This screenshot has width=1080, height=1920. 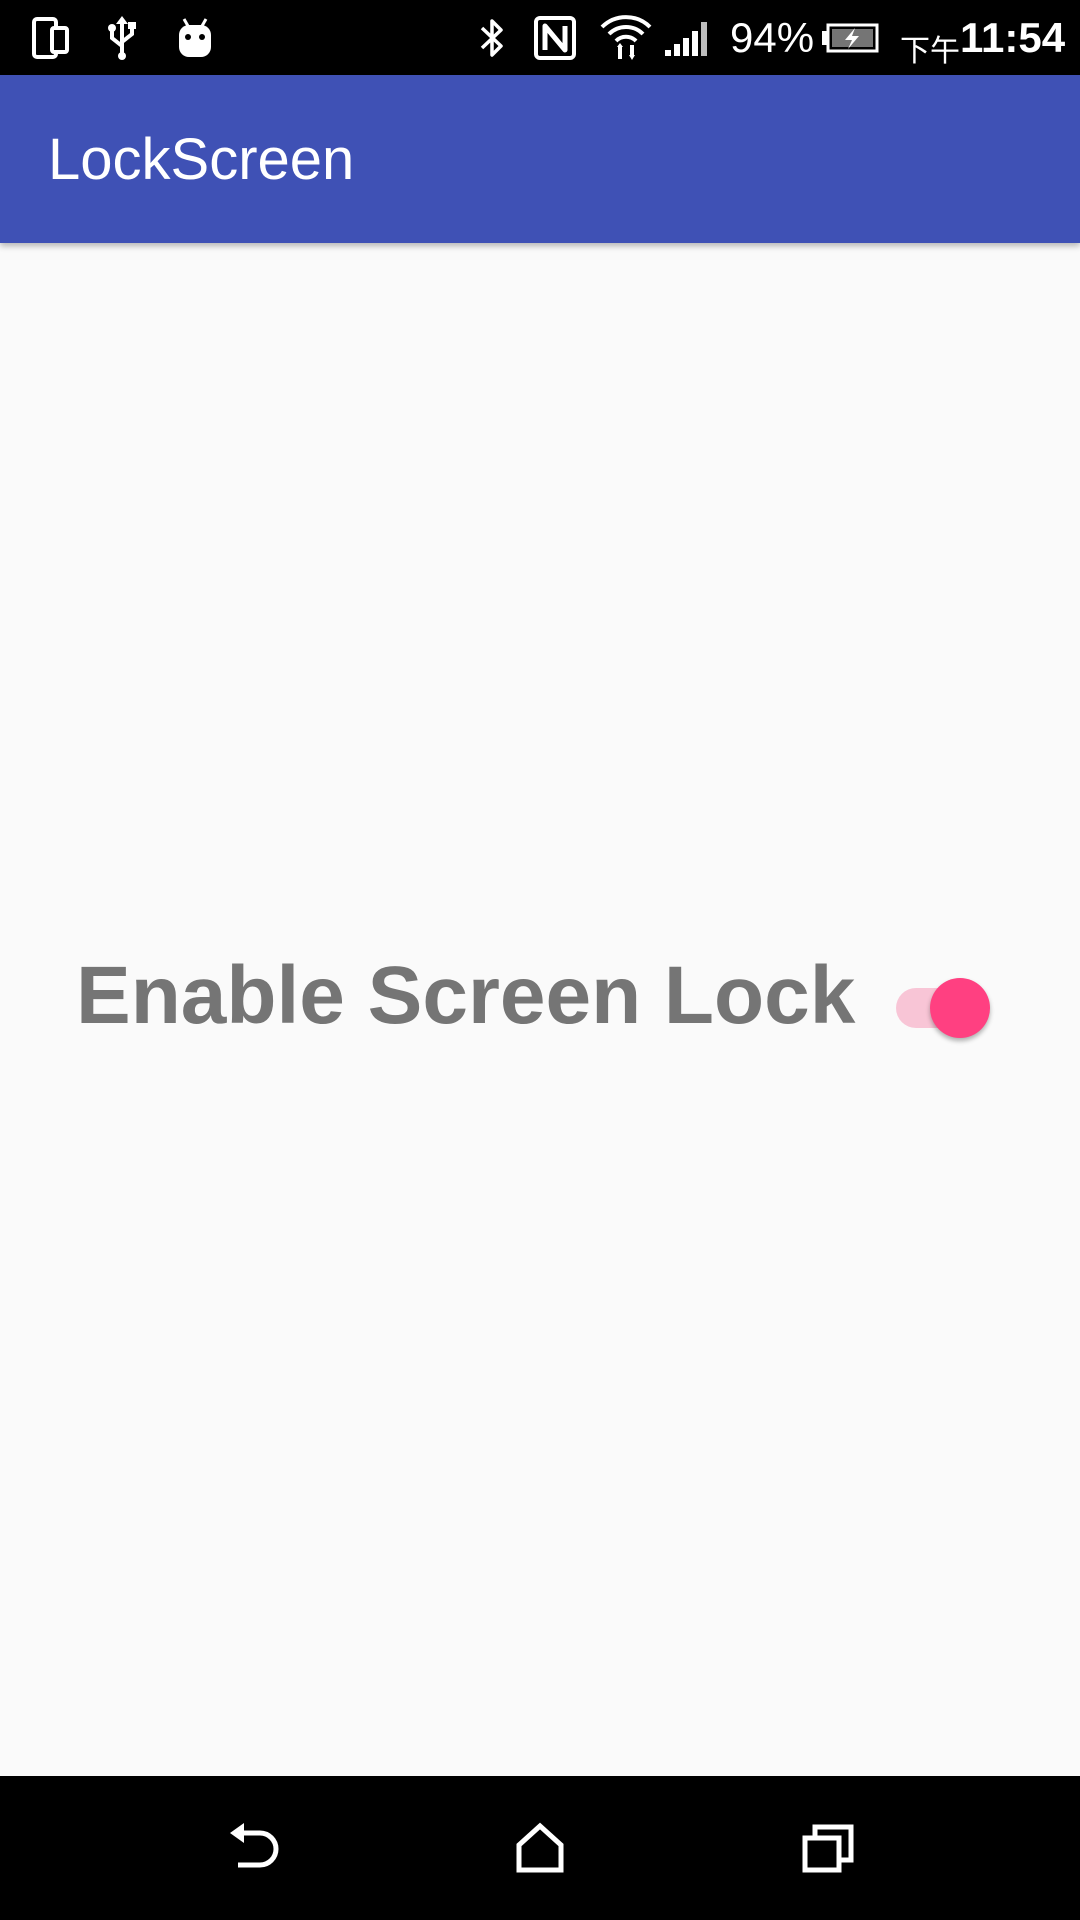 I want to click on nfc-icon, so click(x=555, y=37).